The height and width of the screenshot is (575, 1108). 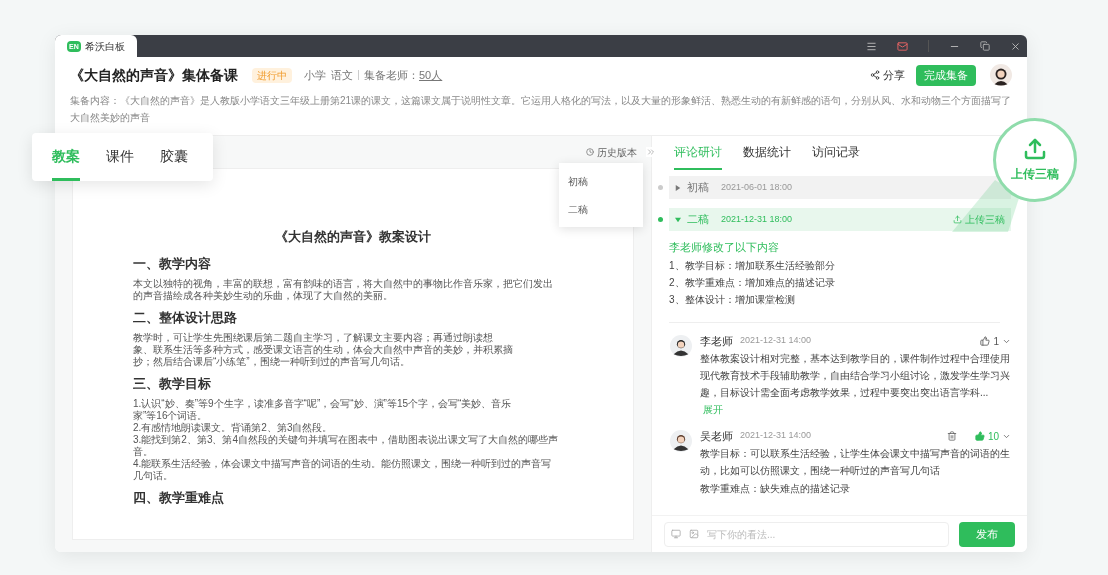 What do you see at coordinates (143, 451) in the screenshot?
I see `document-text: 音。` at bounding box center [143, 451].